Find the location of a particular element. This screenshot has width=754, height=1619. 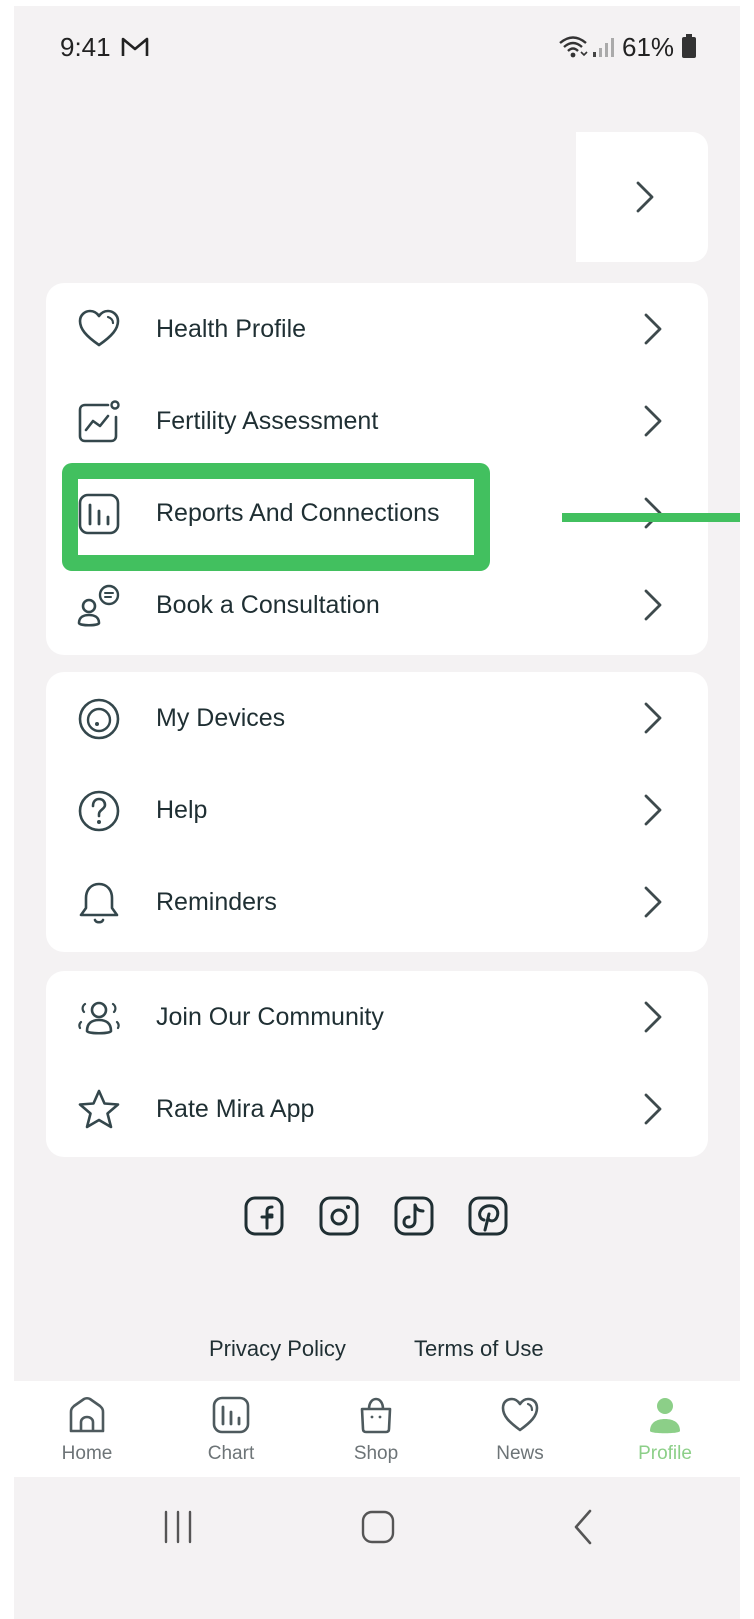

status-bar: 9:41 61% is located at coordinates (377, 42).